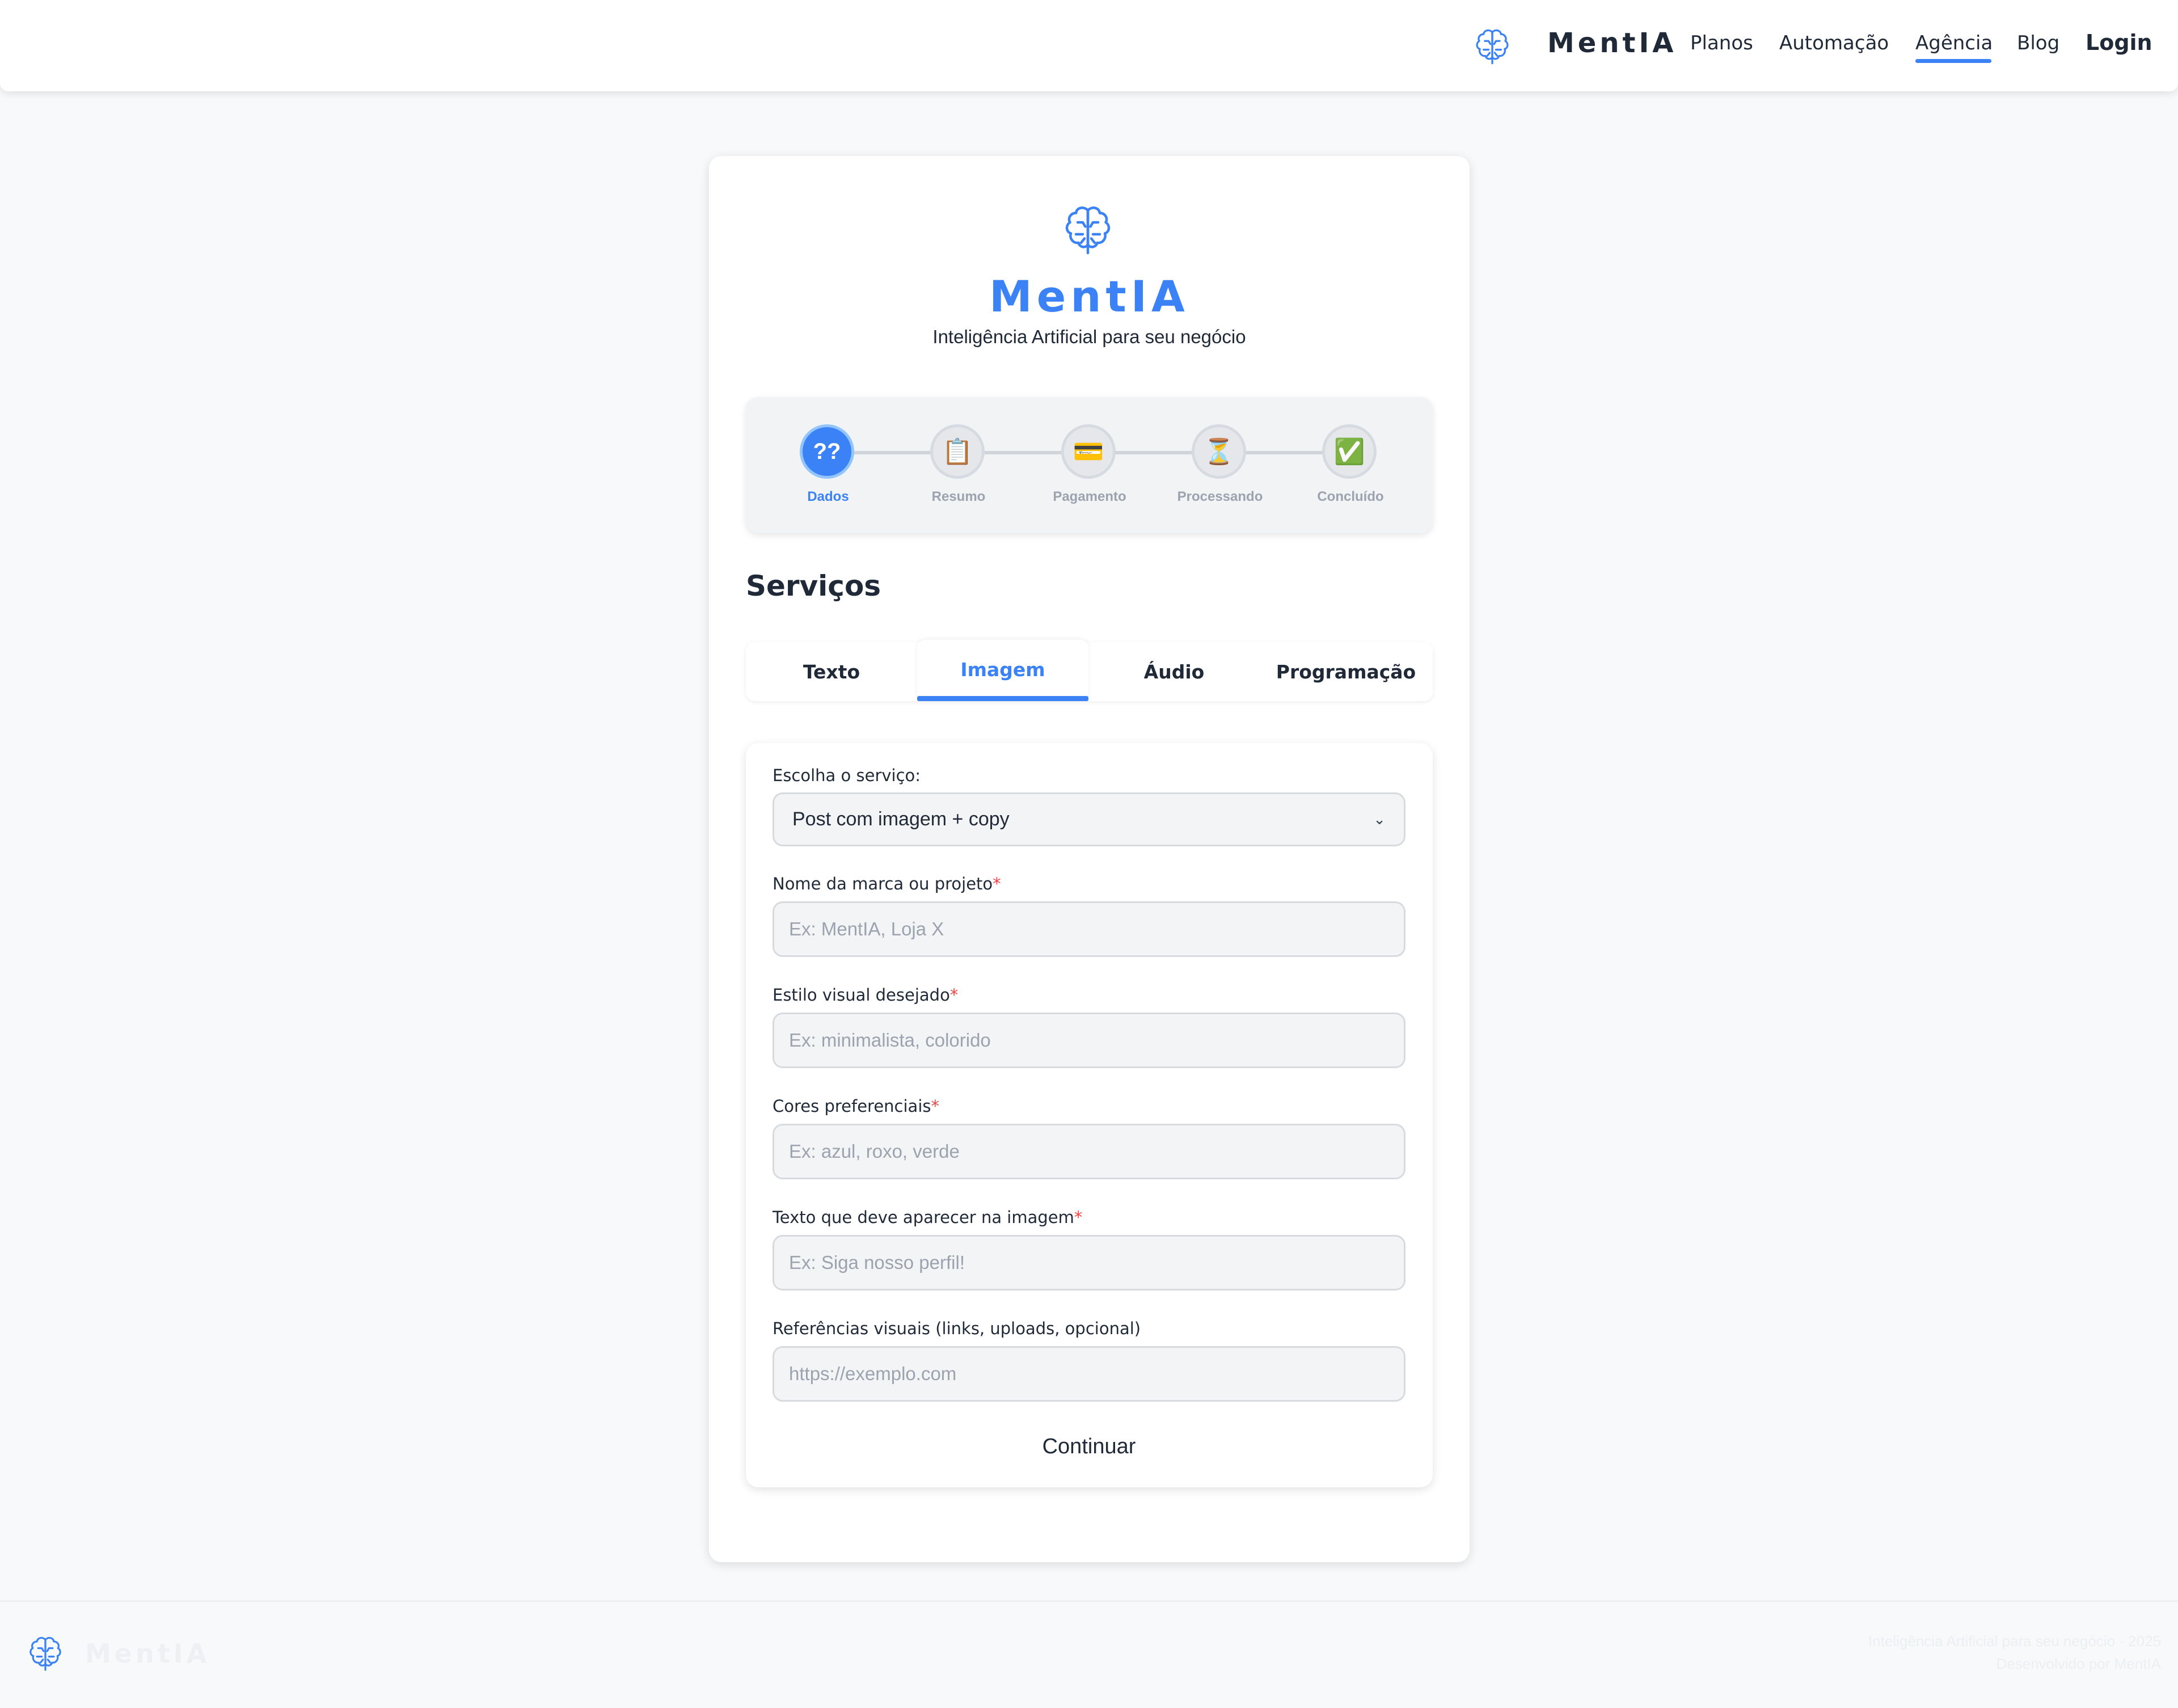 Image resolution: width=2178 pixels, height=1708 pixels. Describe the element at coordinates (1002, 669) in the screenshot. I see `tab-imagem: Imagem` at that location.